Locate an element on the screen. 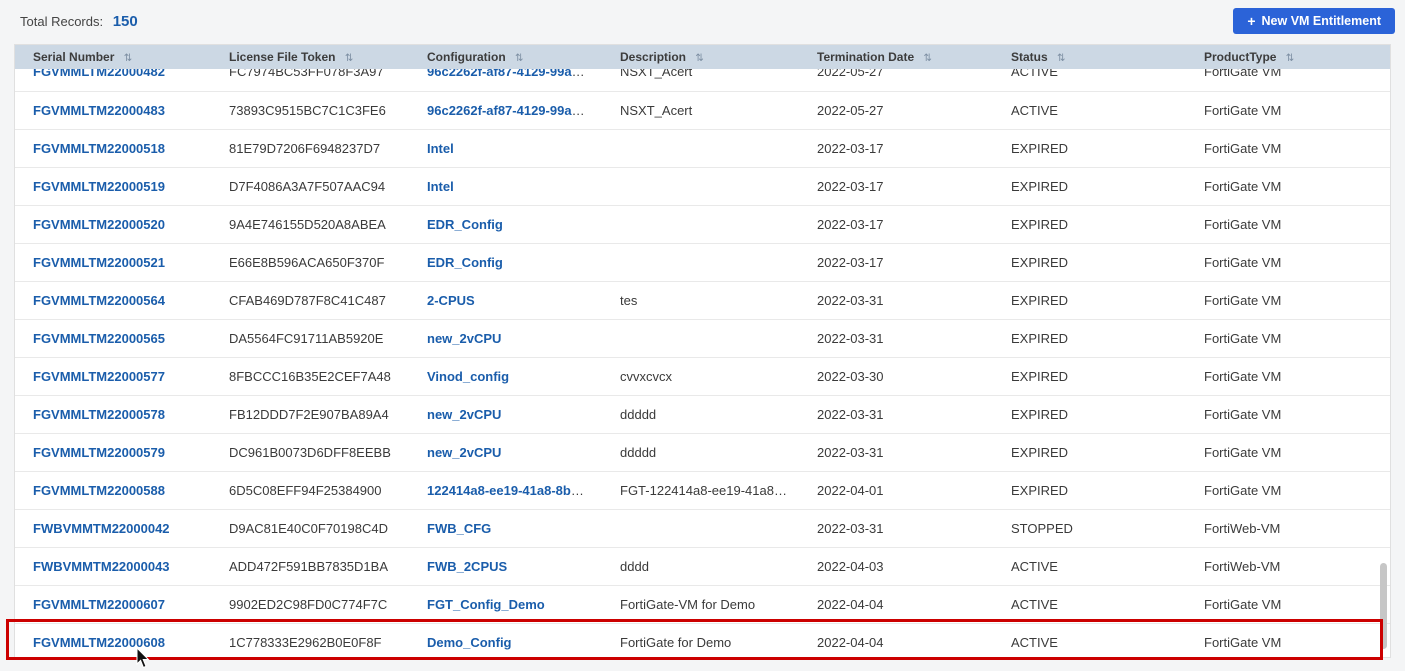  column-header: Serial Number ⇅ is located at coordinates (113, 57).